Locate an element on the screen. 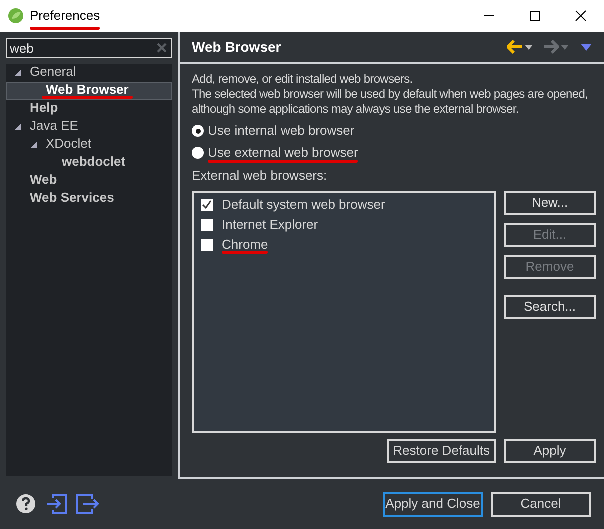 This screenshot has height=529, width=604. description-text: The selected web browser will be used by default when web pages are opened, although some applications may always use the external browser. is located at coordinates (391, 102).